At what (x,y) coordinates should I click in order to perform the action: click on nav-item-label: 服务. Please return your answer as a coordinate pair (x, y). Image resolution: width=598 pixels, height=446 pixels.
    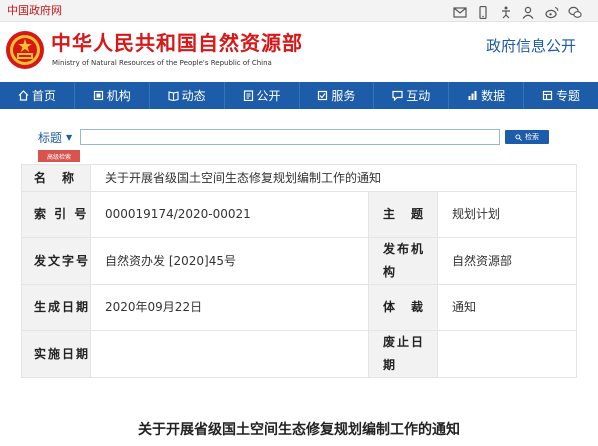
    Looking at the image, I should click on (343, 96).